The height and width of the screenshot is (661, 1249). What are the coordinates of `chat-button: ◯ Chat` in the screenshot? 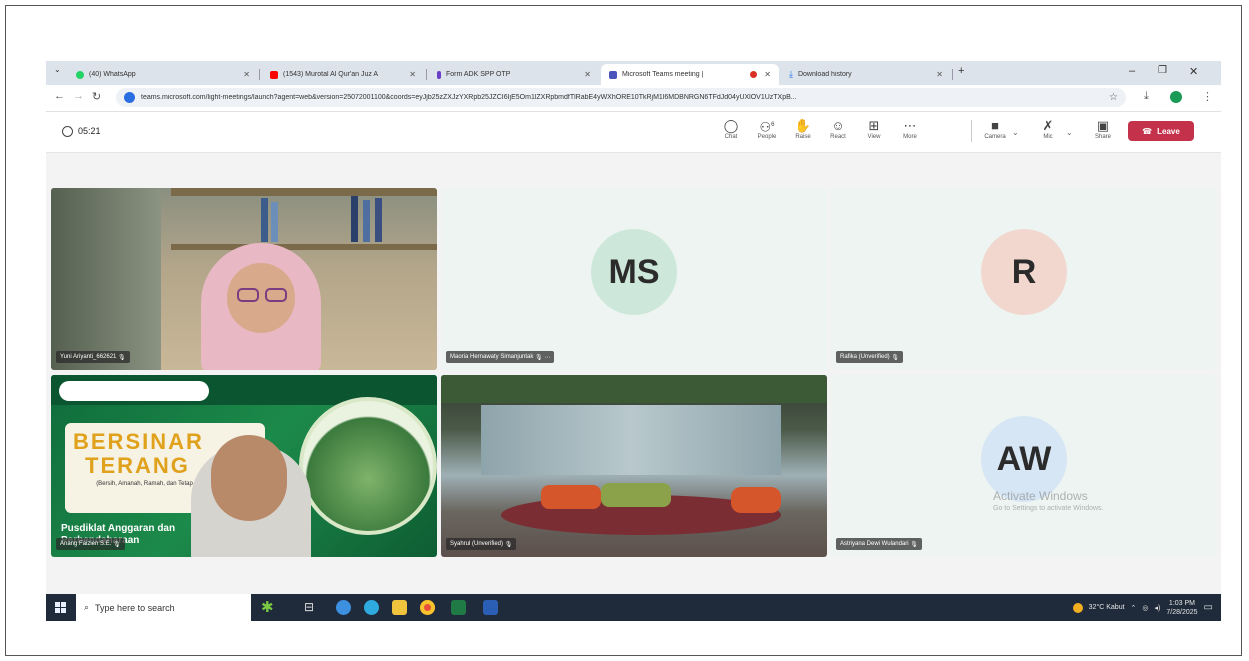 It's located at (731, 128).